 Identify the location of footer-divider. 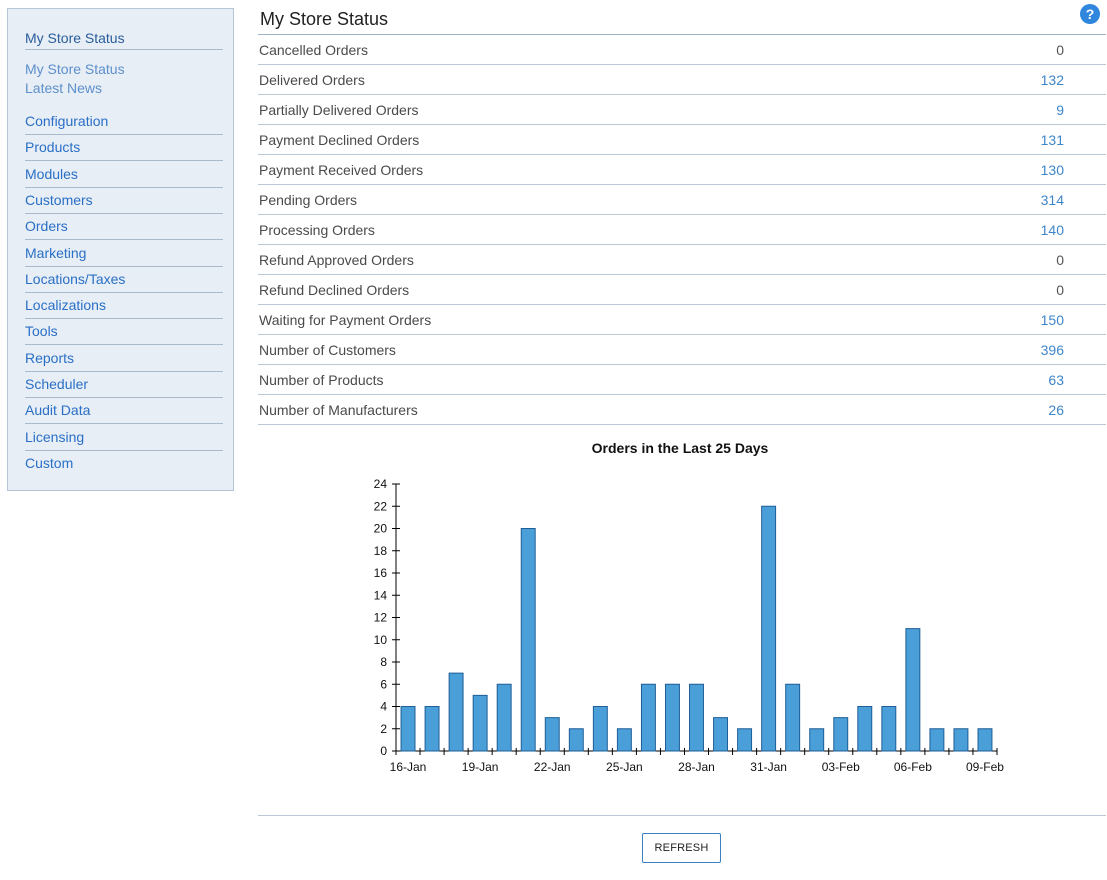
(682, 815).